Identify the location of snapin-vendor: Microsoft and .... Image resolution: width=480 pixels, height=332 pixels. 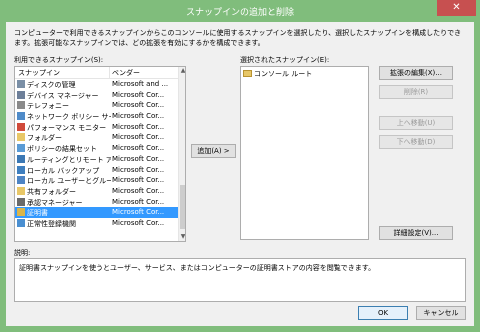
(140, 84).